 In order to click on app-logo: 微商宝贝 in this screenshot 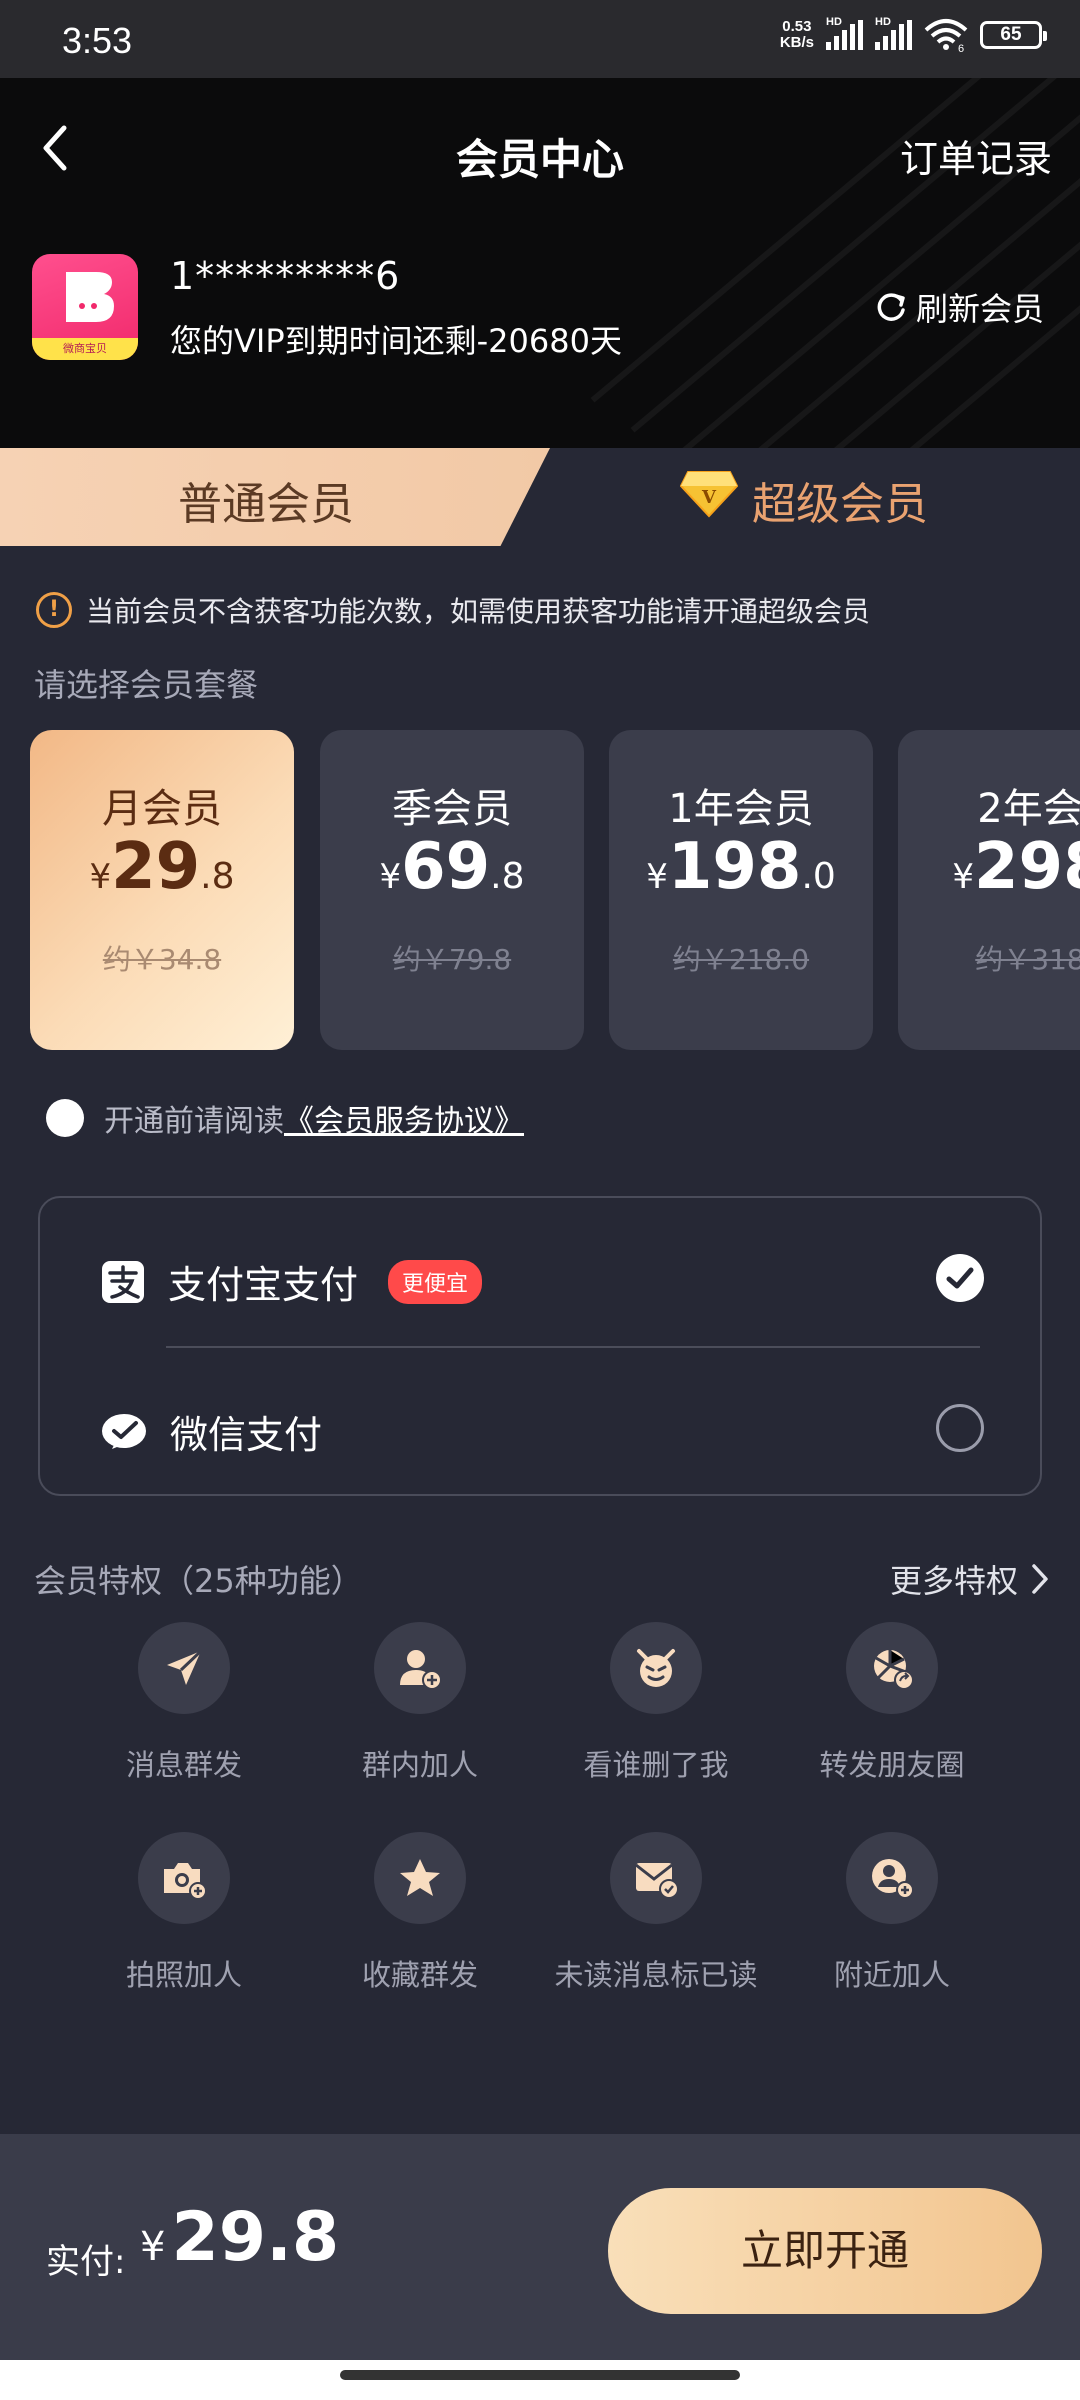, I will do `click(85, 307)`.